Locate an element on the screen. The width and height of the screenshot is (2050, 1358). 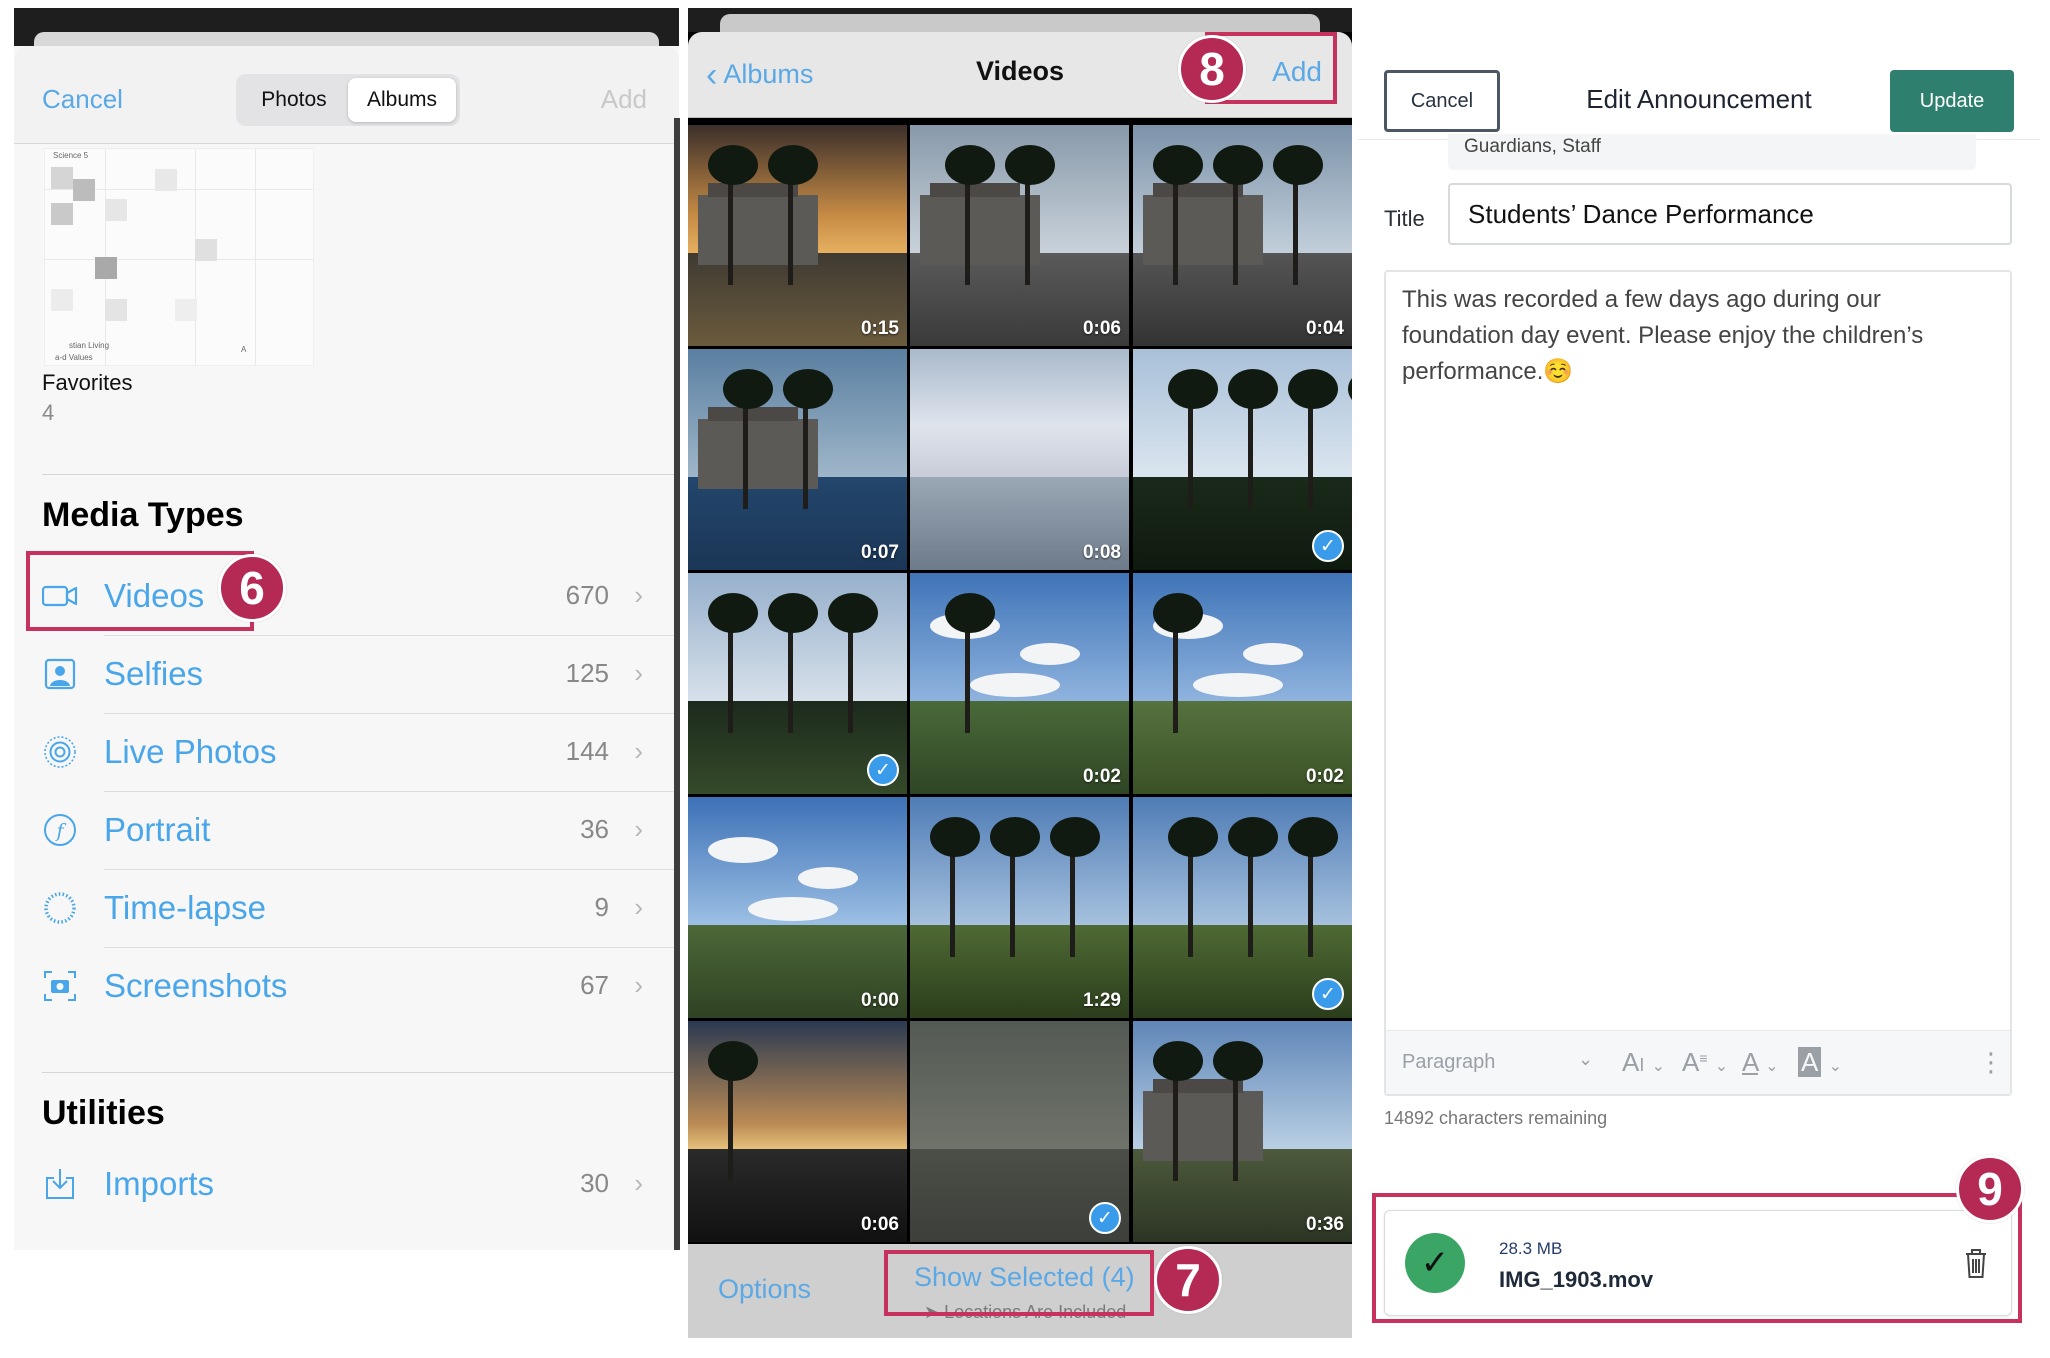
step-badge-6: 6 is located at coordinates (252, 588).